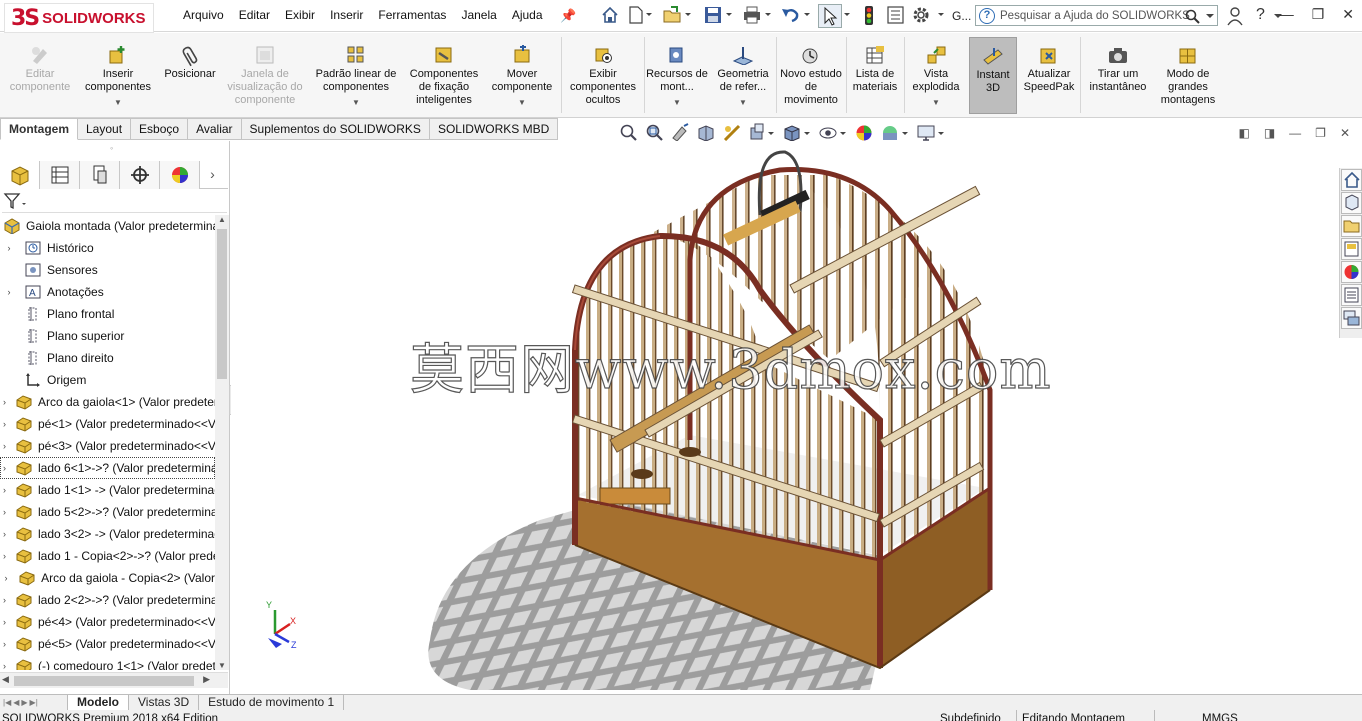 The height and width of the screenshot is (721, 1362). Describe the element at coordinates (718, 15) in the screenshot. I see `save-icon` at that location.